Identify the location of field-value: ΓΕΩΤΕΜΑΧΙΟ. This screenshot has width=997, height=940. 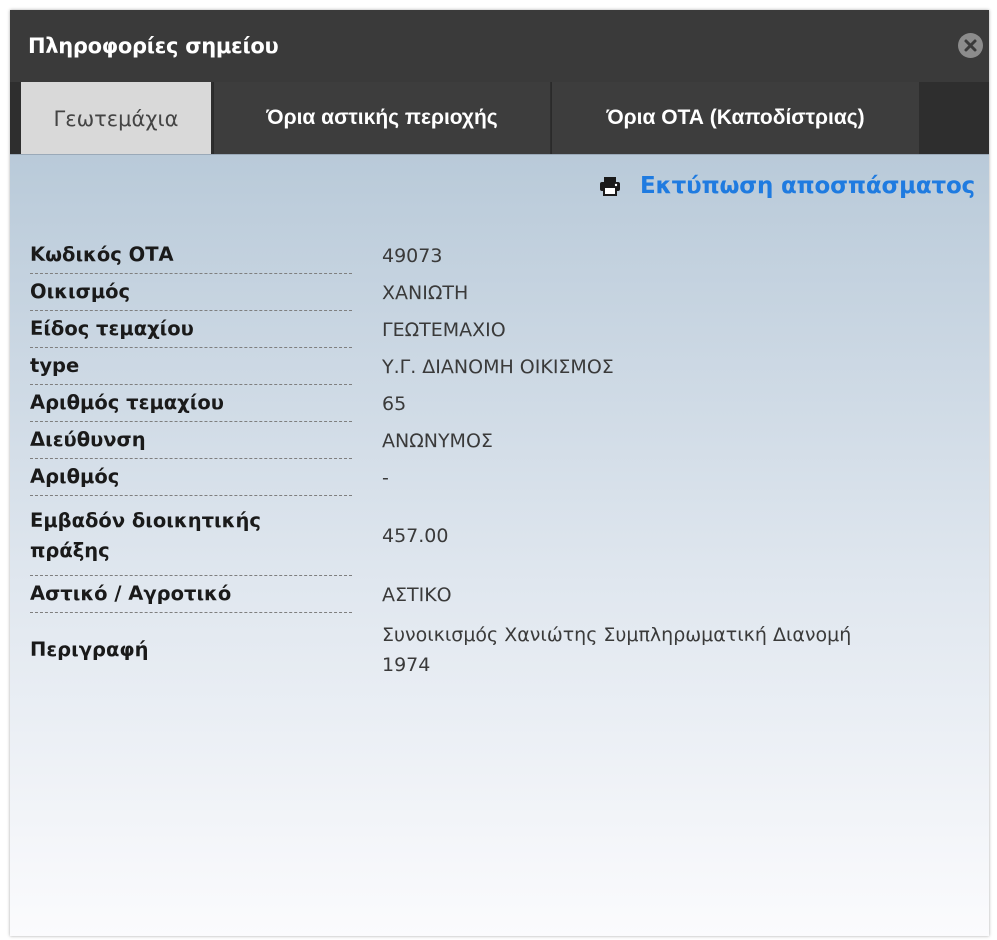
(444, 329).